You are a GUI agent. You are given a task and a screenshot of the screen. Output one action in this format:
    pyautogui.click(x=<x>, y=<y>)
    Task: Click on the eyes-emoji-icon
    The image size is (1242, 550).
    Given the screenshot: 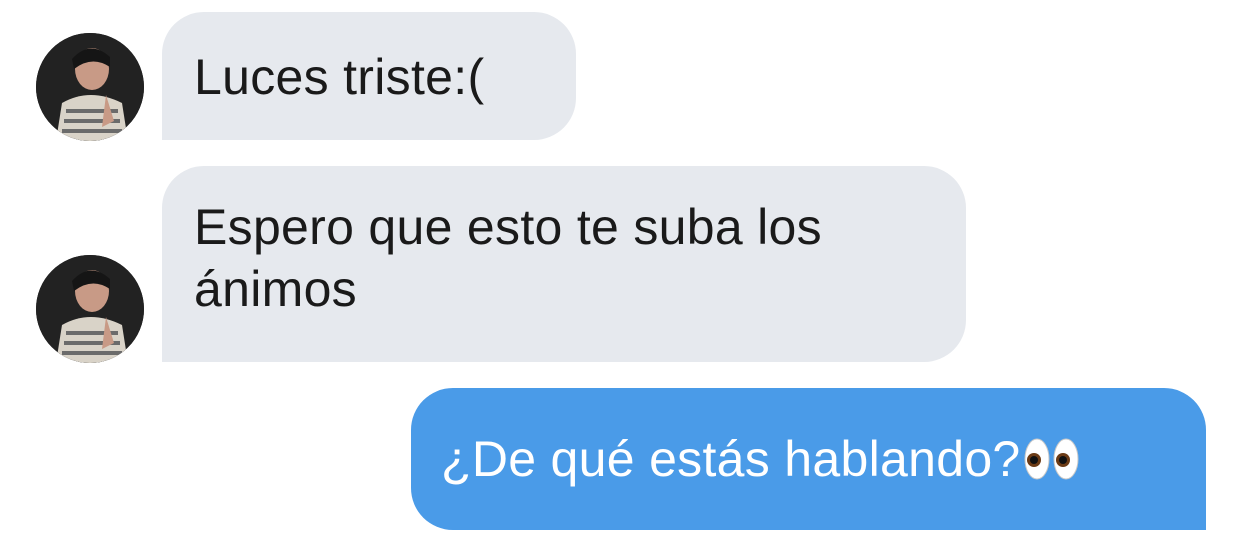 What is the action you would take?
    pyautogui.click(x=1052, y=465)
    